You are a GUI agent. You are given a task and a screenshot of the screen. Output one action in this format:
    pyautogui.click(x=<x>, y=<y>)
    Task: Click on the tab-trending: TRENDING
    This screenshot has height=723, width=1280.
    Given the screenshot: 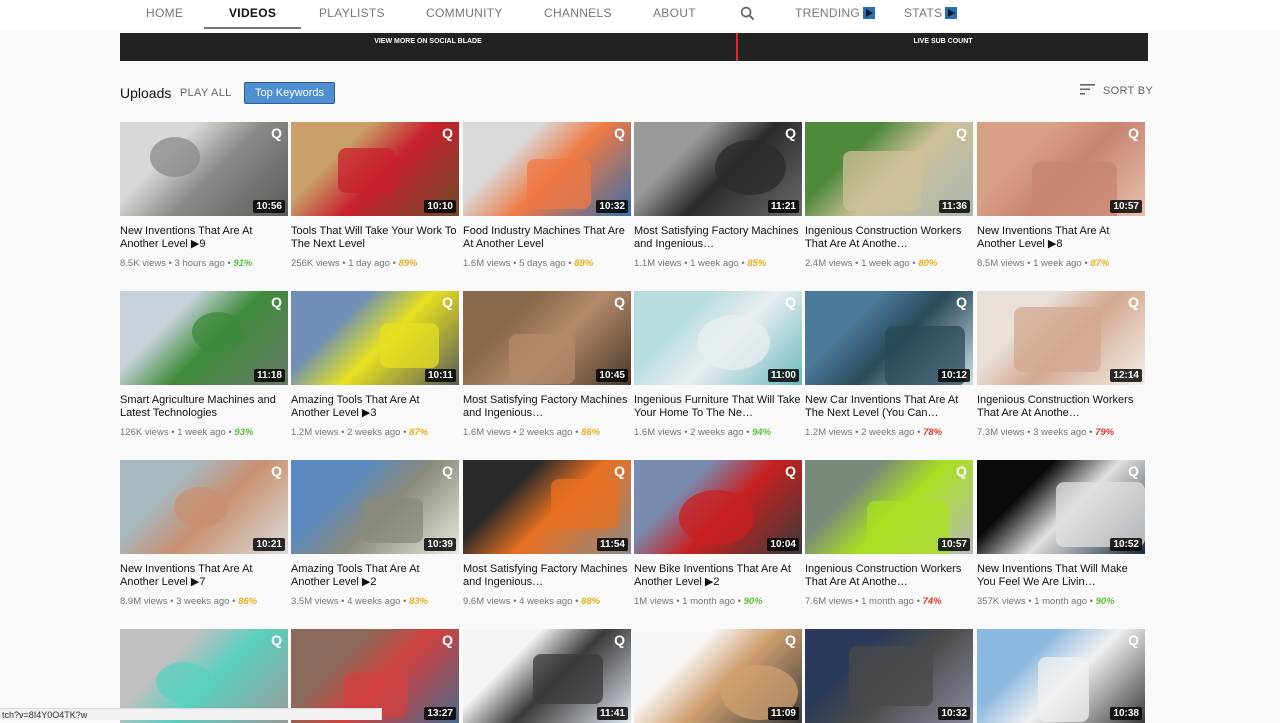 What is the action you would take?
    pyautogui.click(x=835, y=14)
    